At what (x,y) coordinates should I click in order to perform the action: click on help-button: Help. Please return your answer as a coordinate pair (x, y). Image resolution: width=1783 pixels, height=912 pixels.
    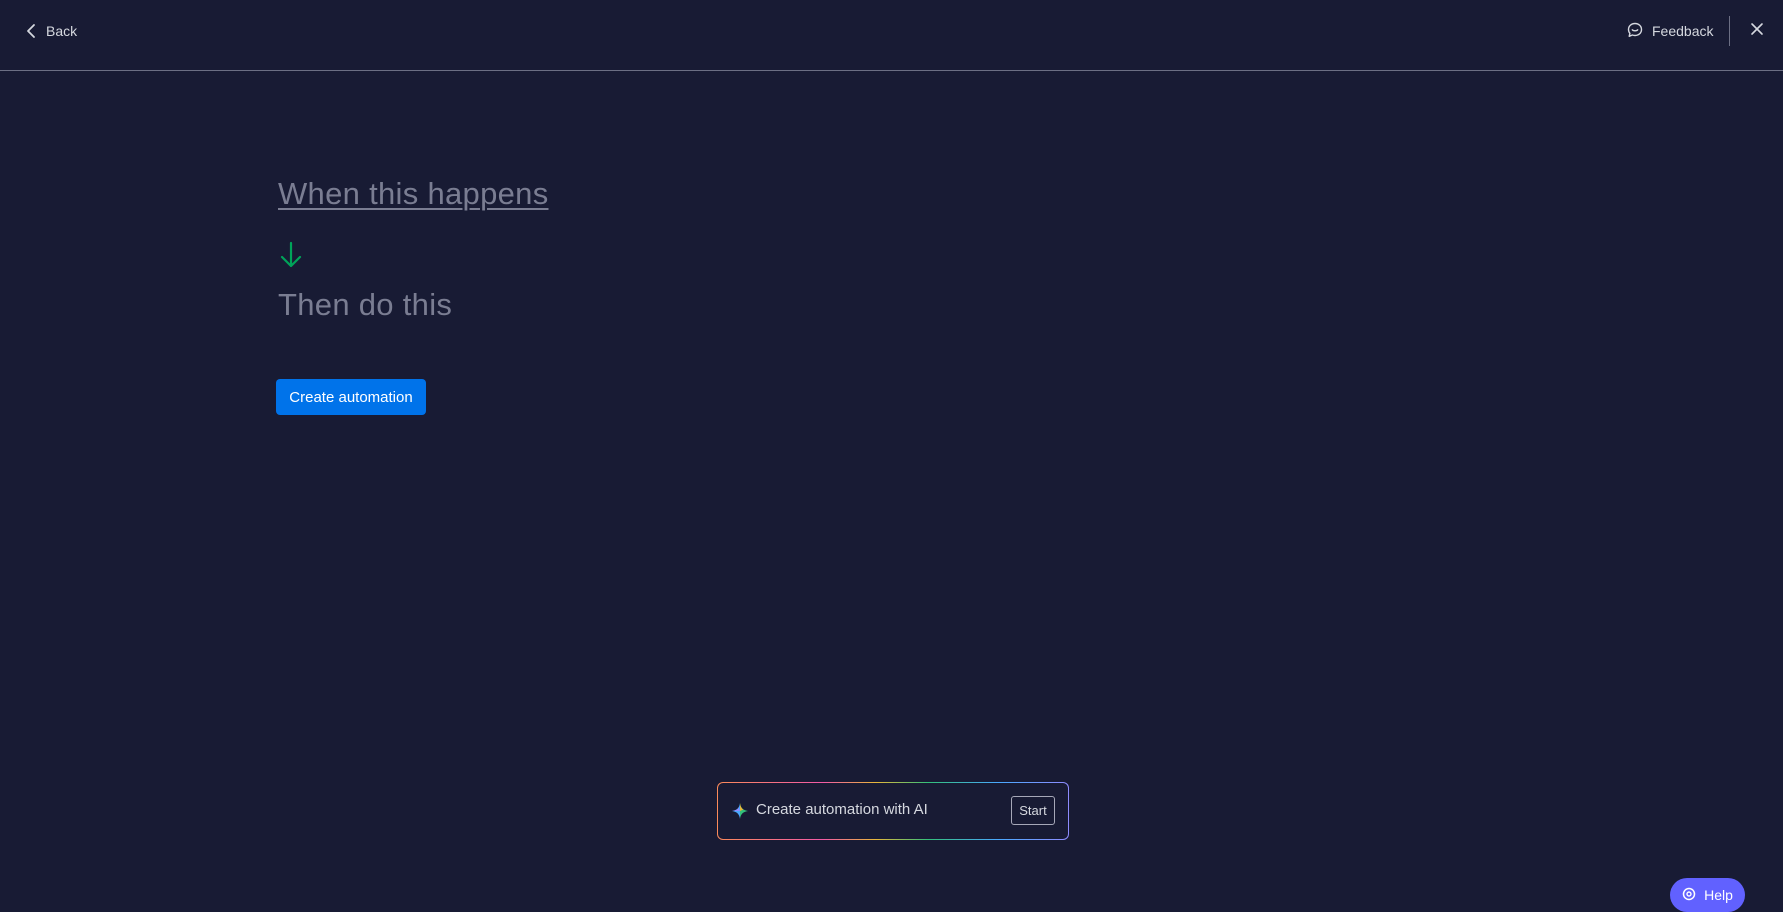
    Looking at the image, I should click on (1707, 895).